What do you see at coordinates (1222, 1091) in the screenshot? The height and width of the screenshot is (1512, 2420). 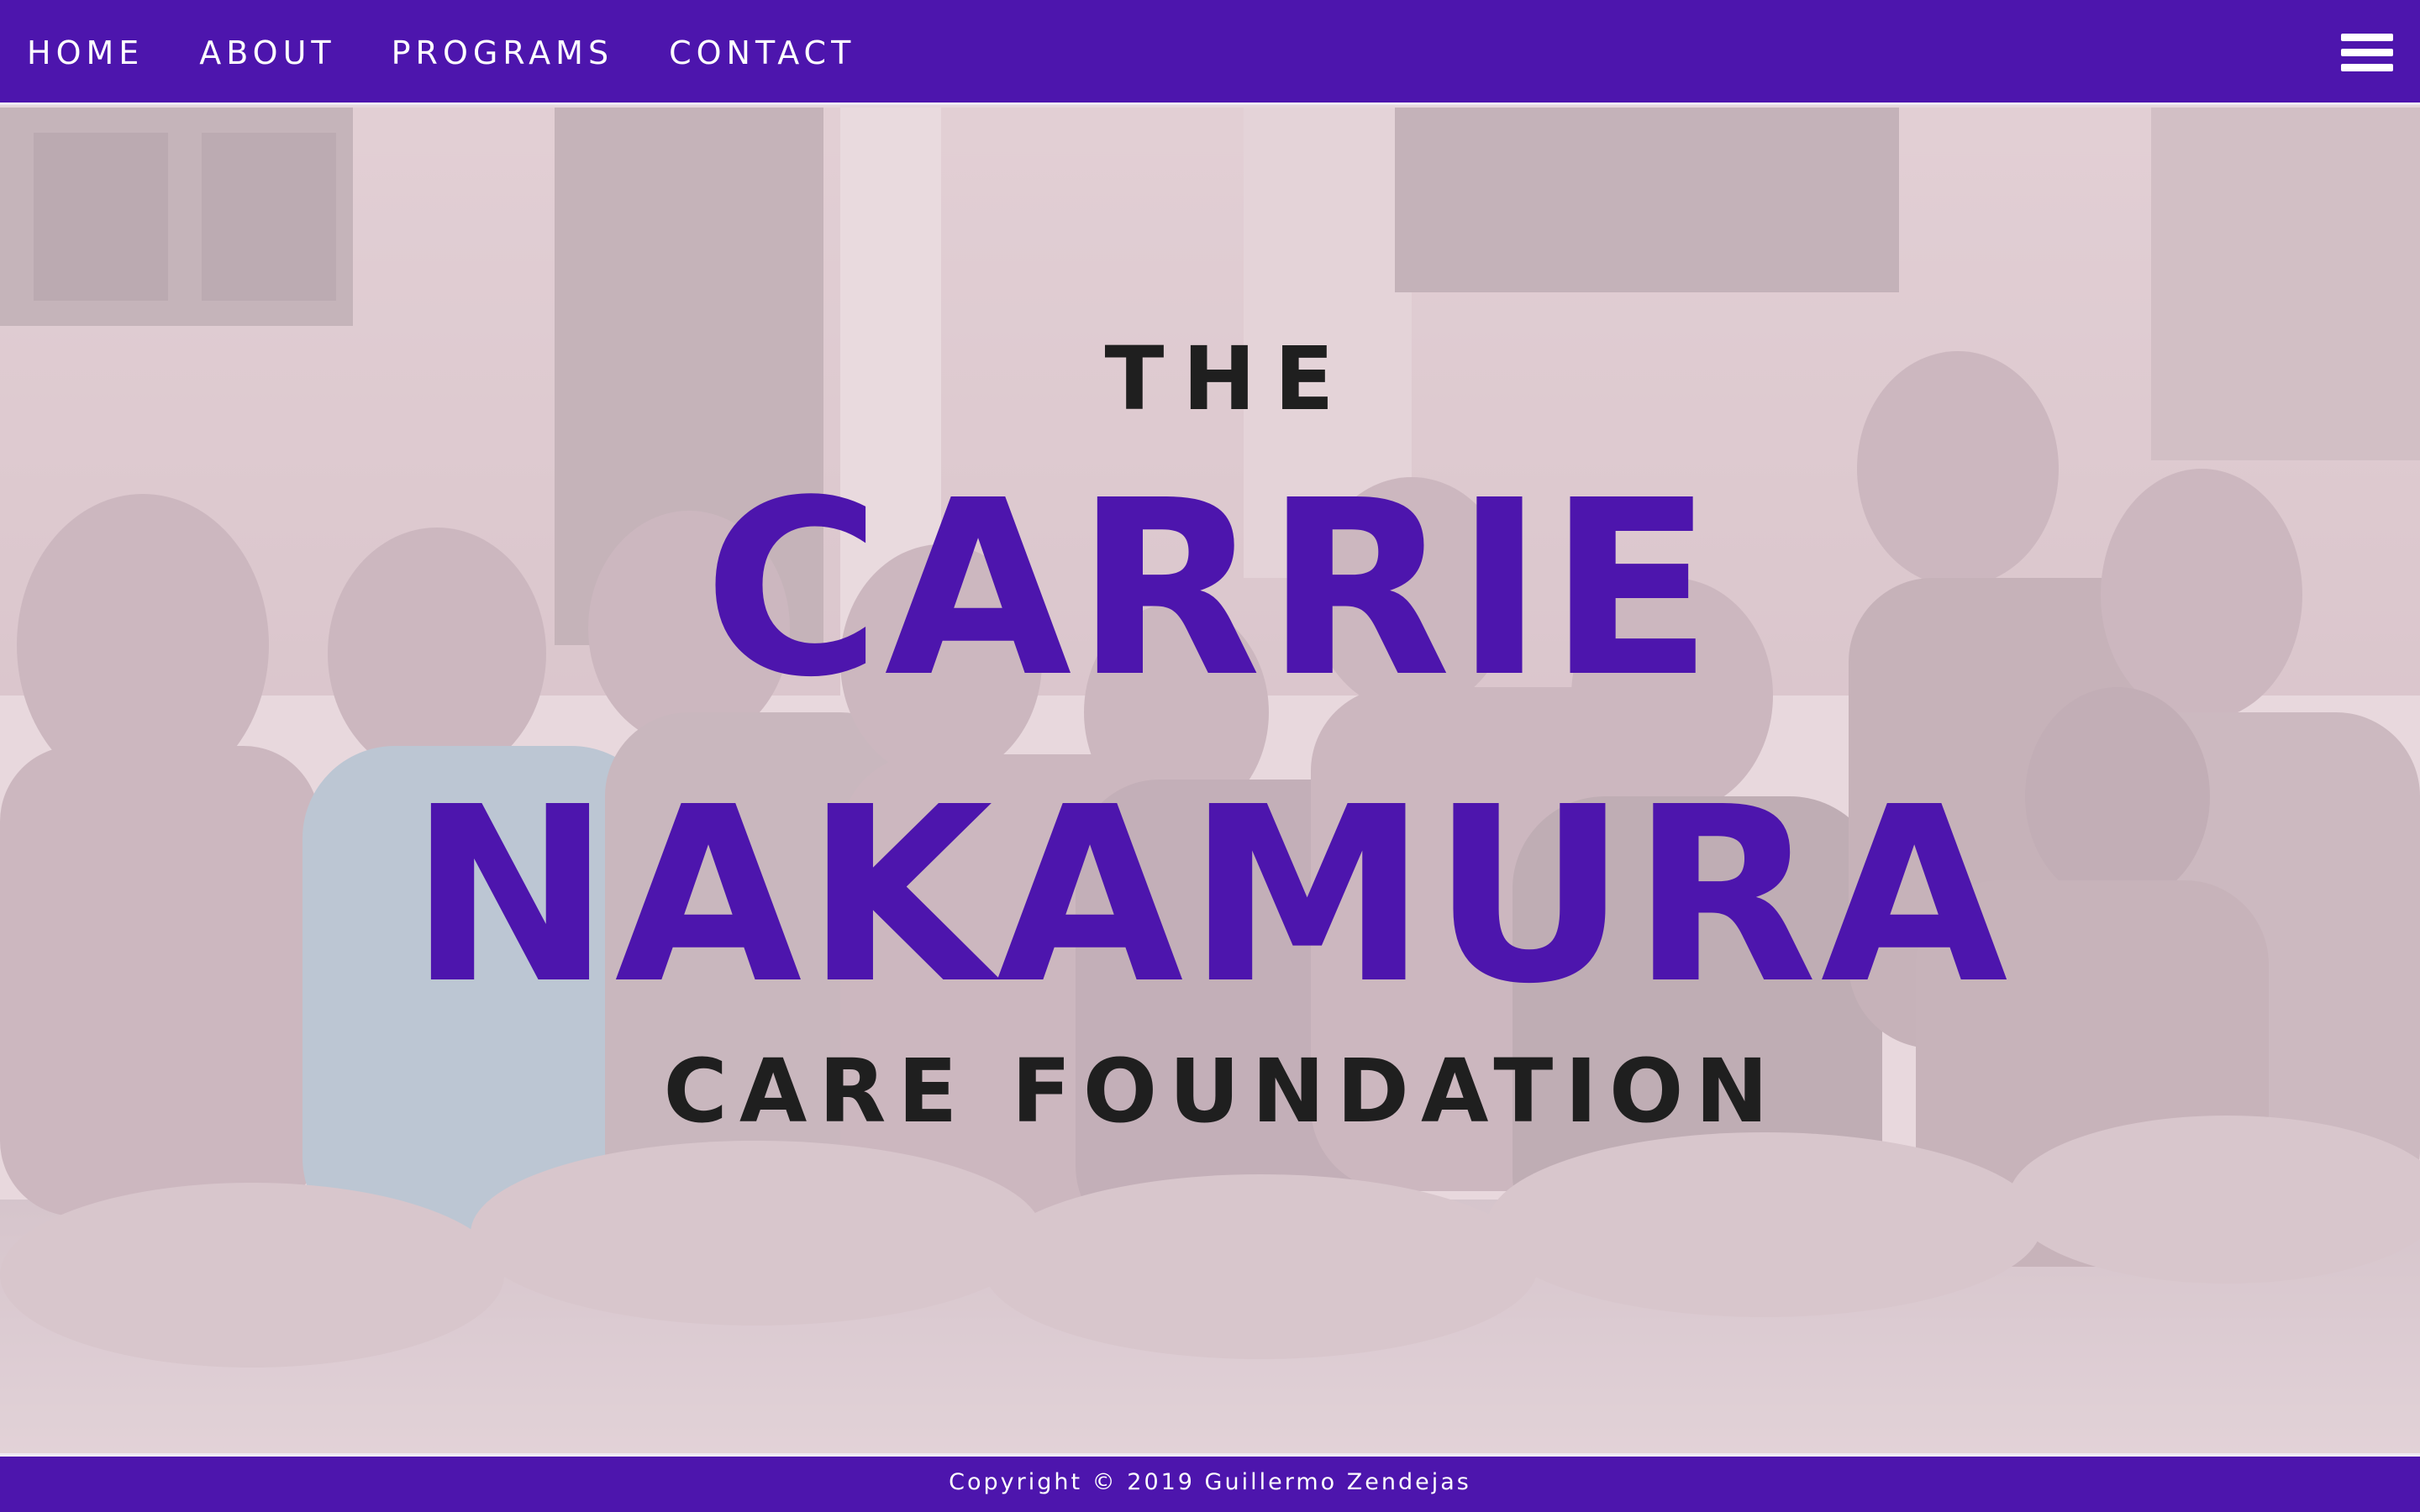 I see `hero-title-care-foundation: CARE FOUNDATION` at bounding box center [1222, 1091].